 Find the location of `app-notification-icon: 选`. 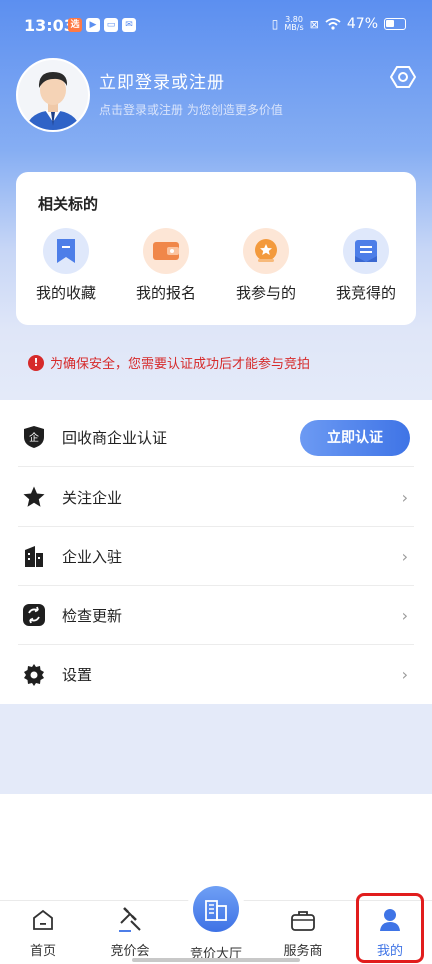

app-notification-icon: 选 is located at coordinates (75, 25).